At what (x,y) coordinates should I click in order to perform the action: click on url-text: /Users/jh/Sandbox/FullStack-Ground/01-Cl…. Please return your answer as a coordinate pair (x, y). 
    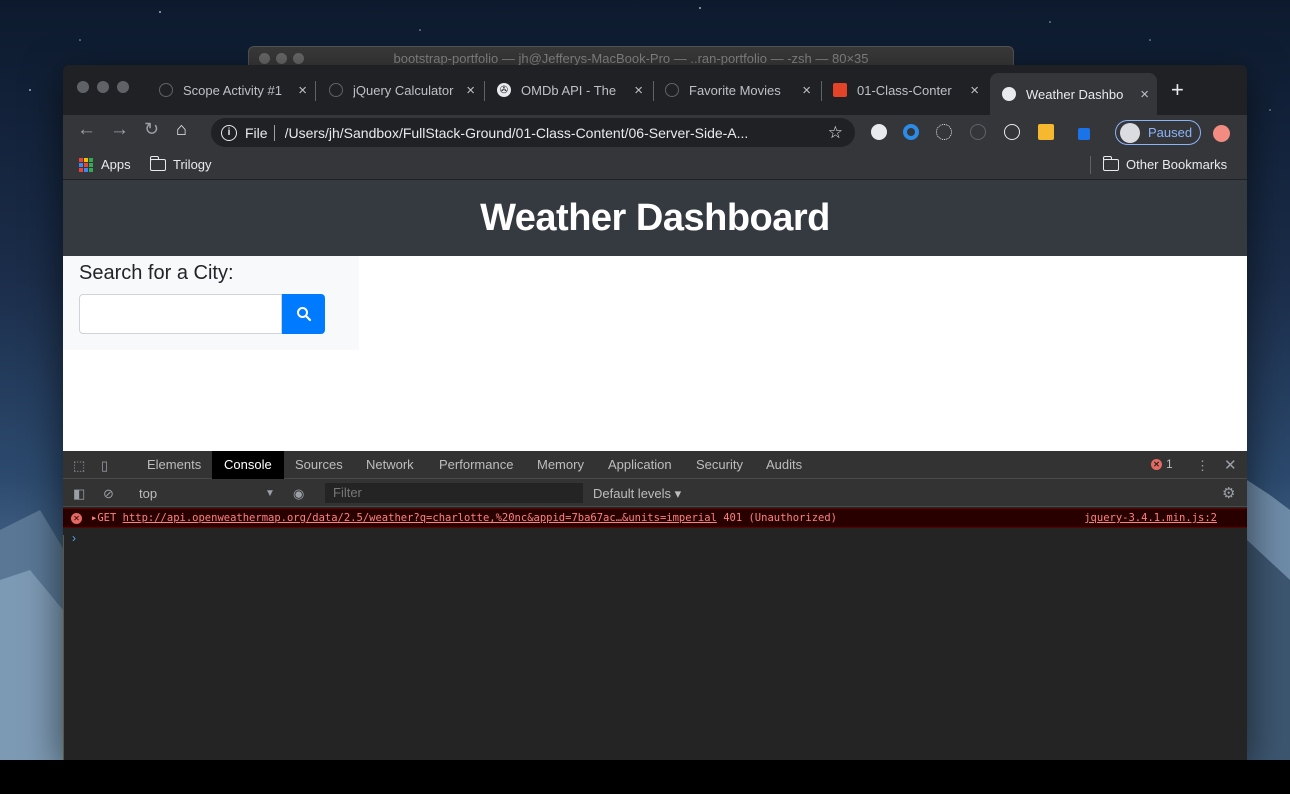
    Looking at the image, I should click on (556, 133).